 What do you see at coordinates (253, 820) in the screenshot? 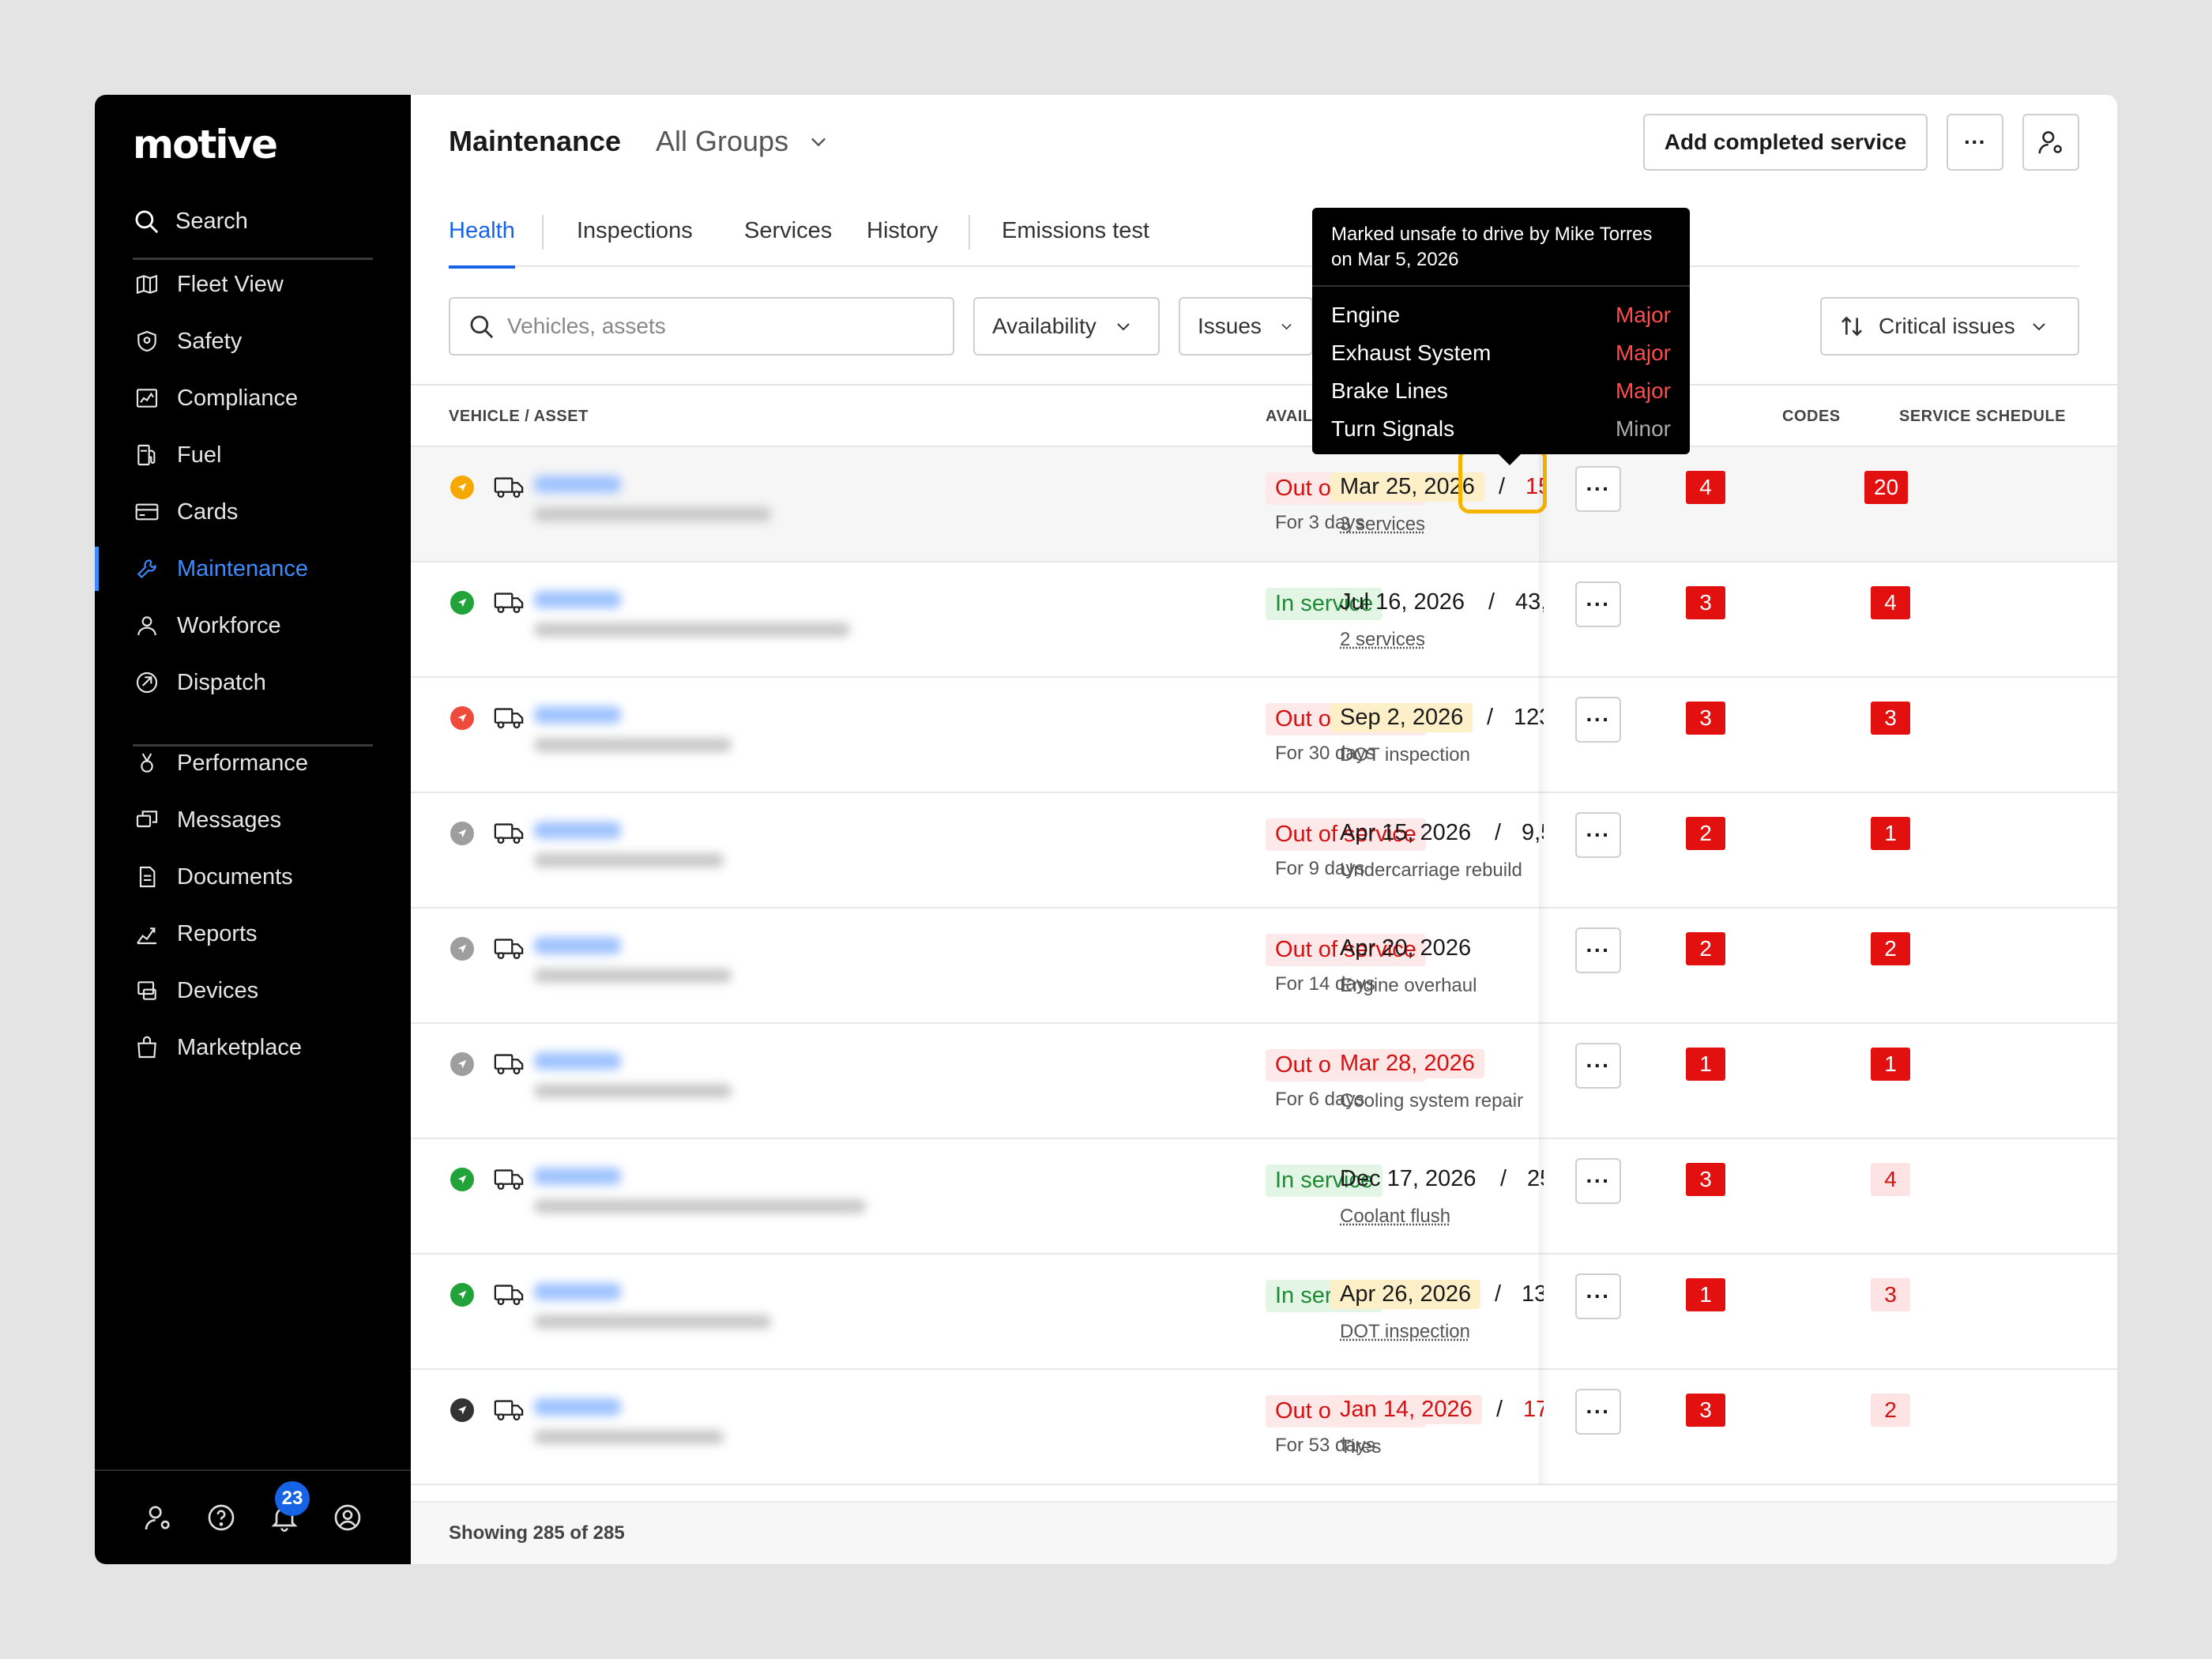
I see `sidebar-item-messages: Messages` at bounding box center [253, 820].